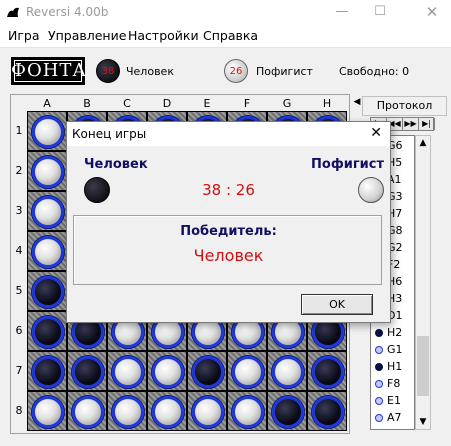 This screenshot has width=451, height=446. What do you see at coordinates (394, 400) in the screenshot?
I see `move-label: E1` at bounding box center [394, 400].